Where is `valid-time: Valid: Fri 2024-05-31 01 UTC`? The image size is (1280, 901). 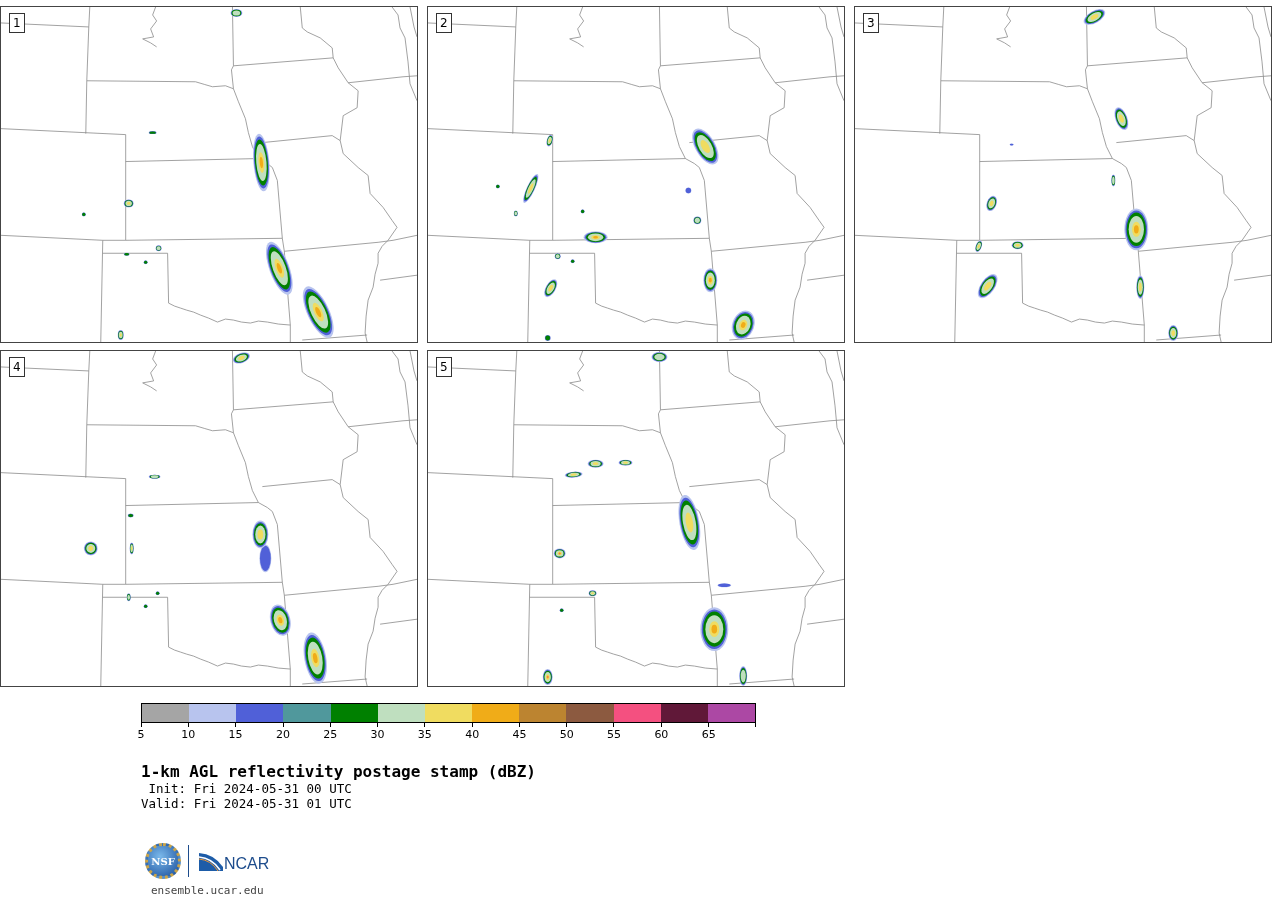
valid-time: Valid: Fri 2024-05-31 01 UTC is located at coordinates (246, 803).